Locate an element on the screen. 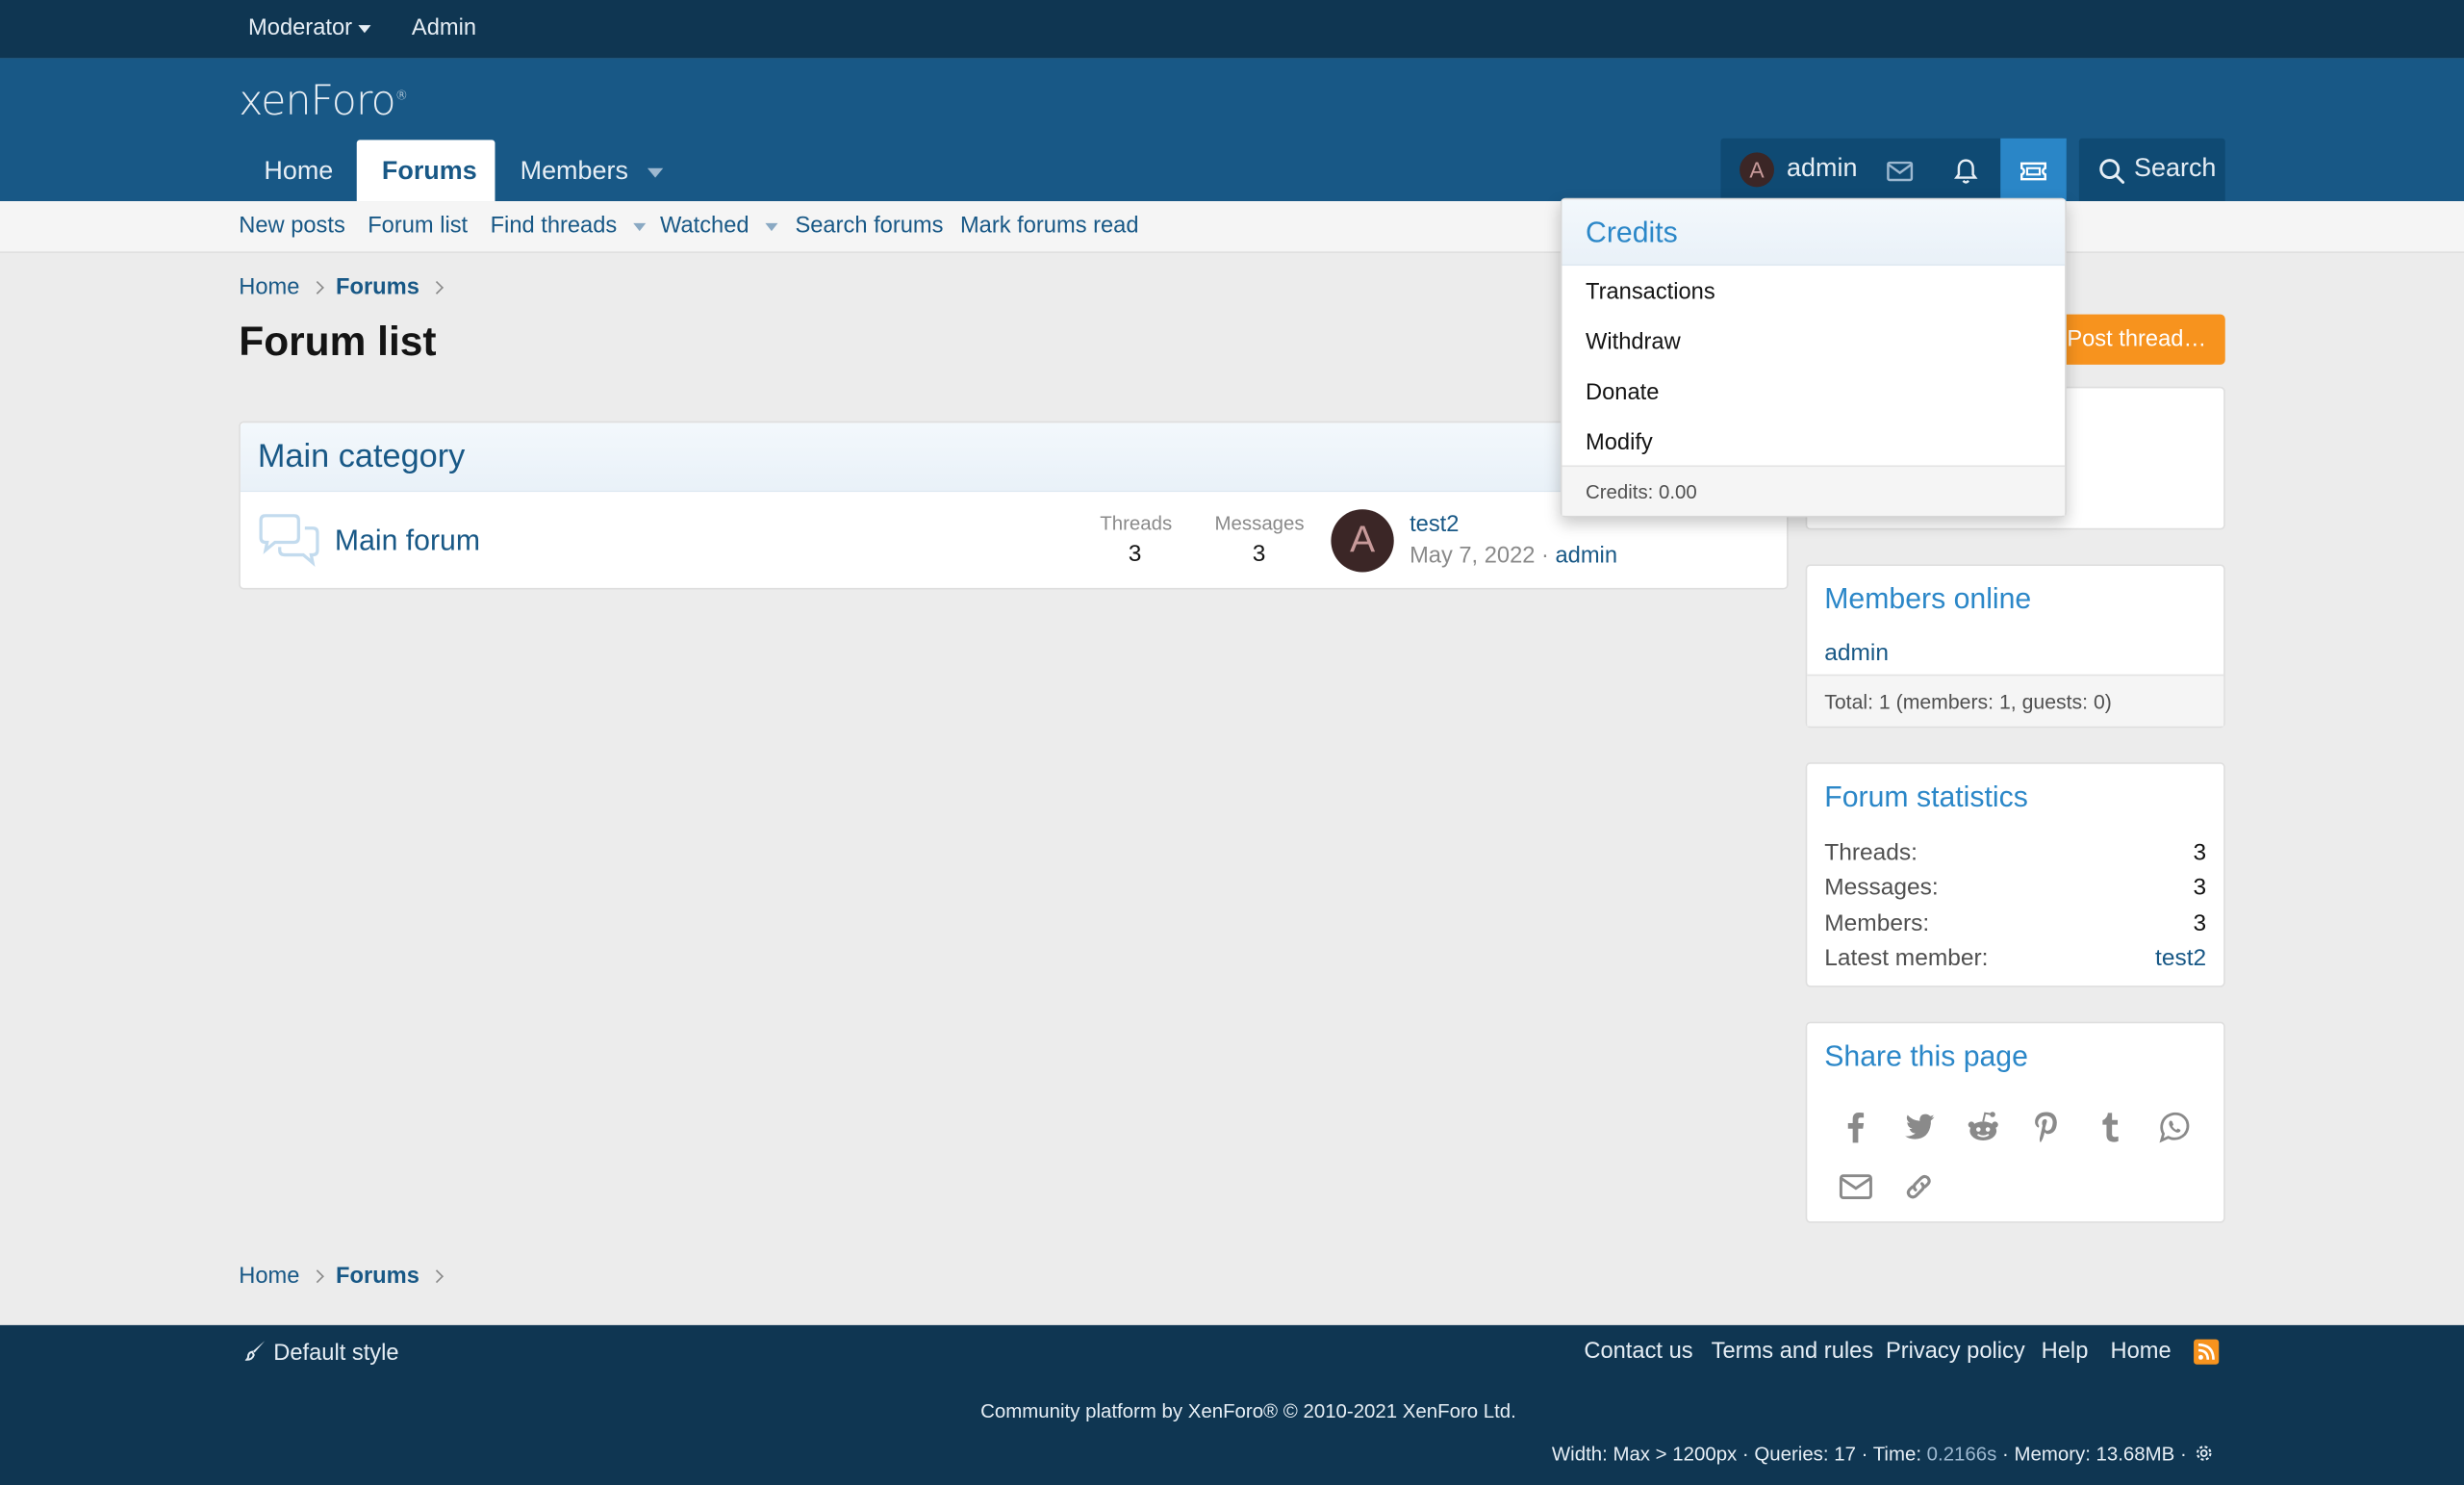  latest-thread-link: test2 is located at coordinates (1434, 524).